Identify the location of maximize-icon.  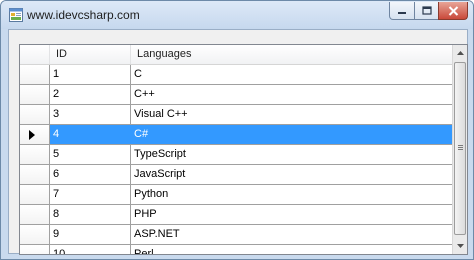
(426, 10).